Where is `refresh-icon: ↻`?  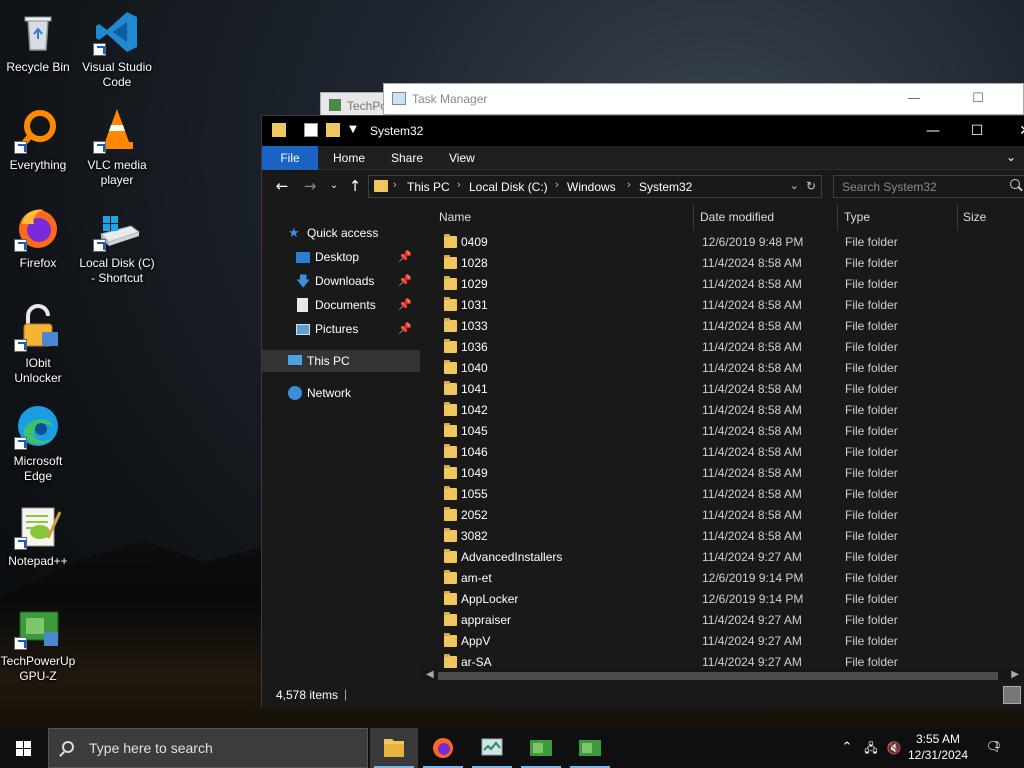 refresh-icon: ↻ is located at coordinates (811, 186).